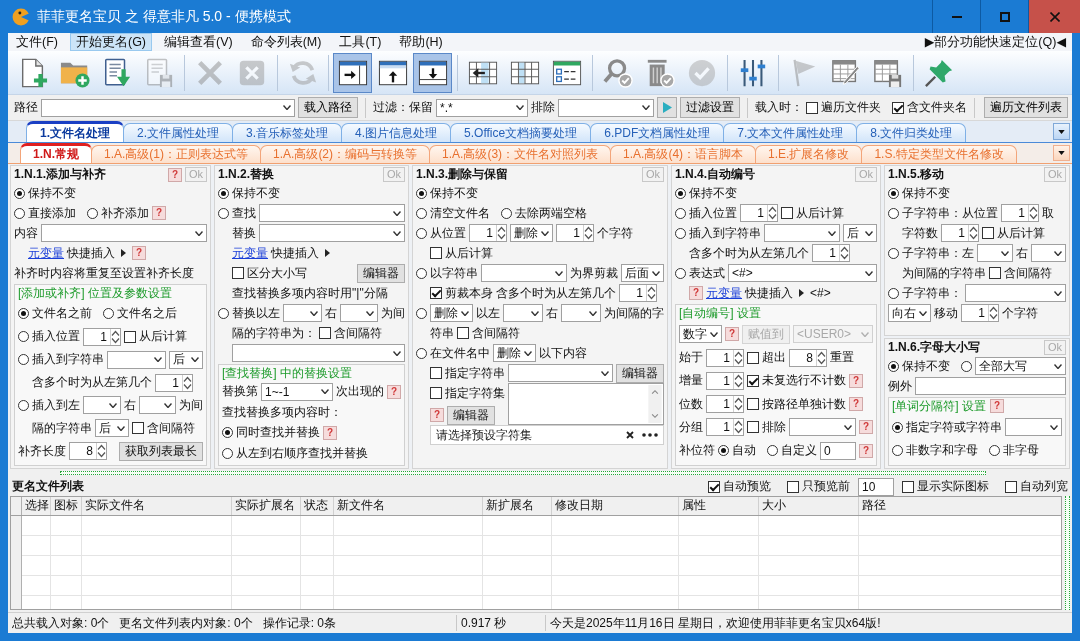  What do you see at coordinates (161, 451) in the screenshot?
I see `action-button: 获取列表最长` at bounding box center [161, 451].